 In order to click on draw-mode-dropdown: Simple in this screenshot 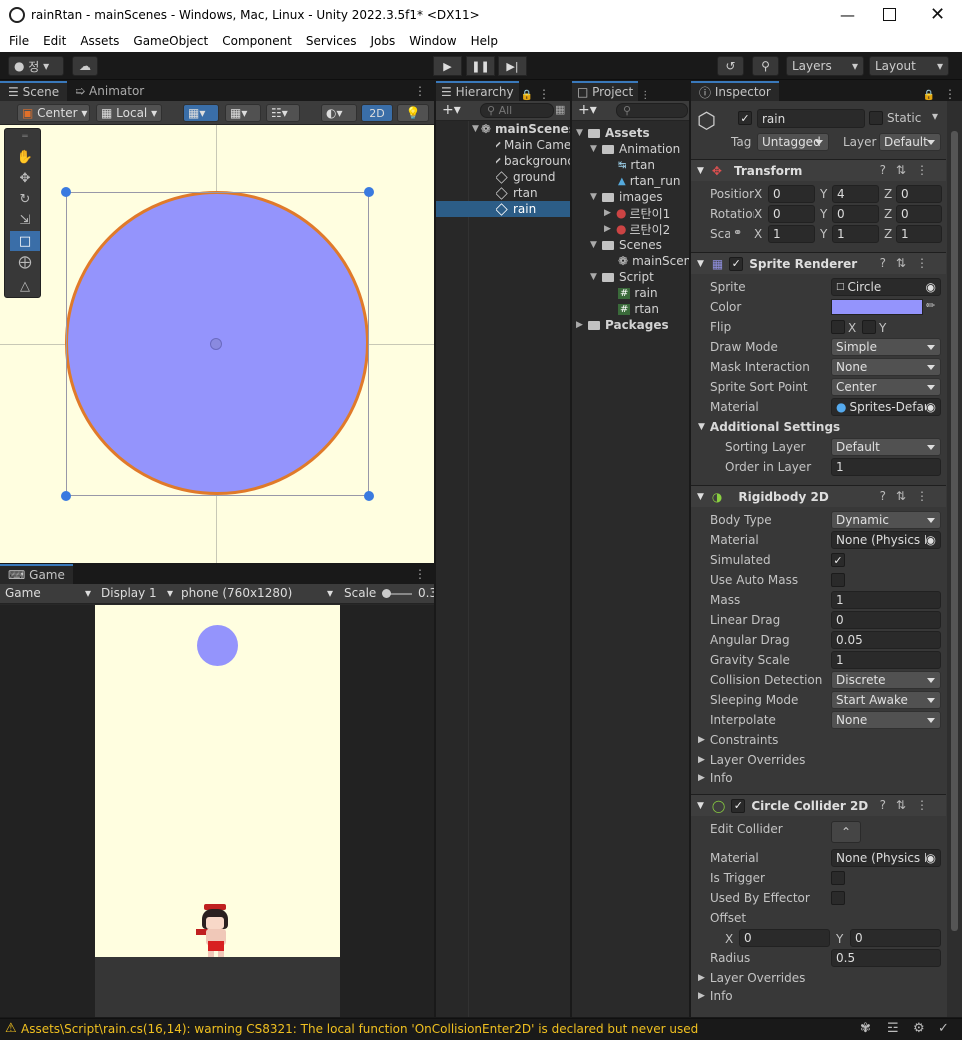, I will do `click(886, 347)`.